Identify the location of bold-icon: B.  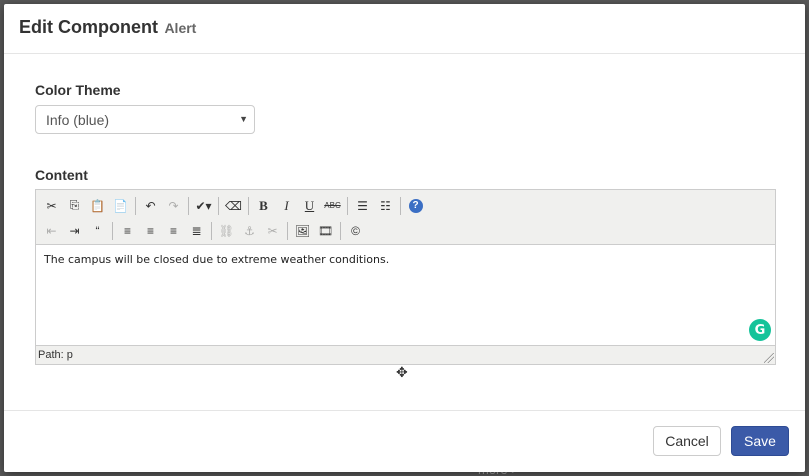
(263, 206).